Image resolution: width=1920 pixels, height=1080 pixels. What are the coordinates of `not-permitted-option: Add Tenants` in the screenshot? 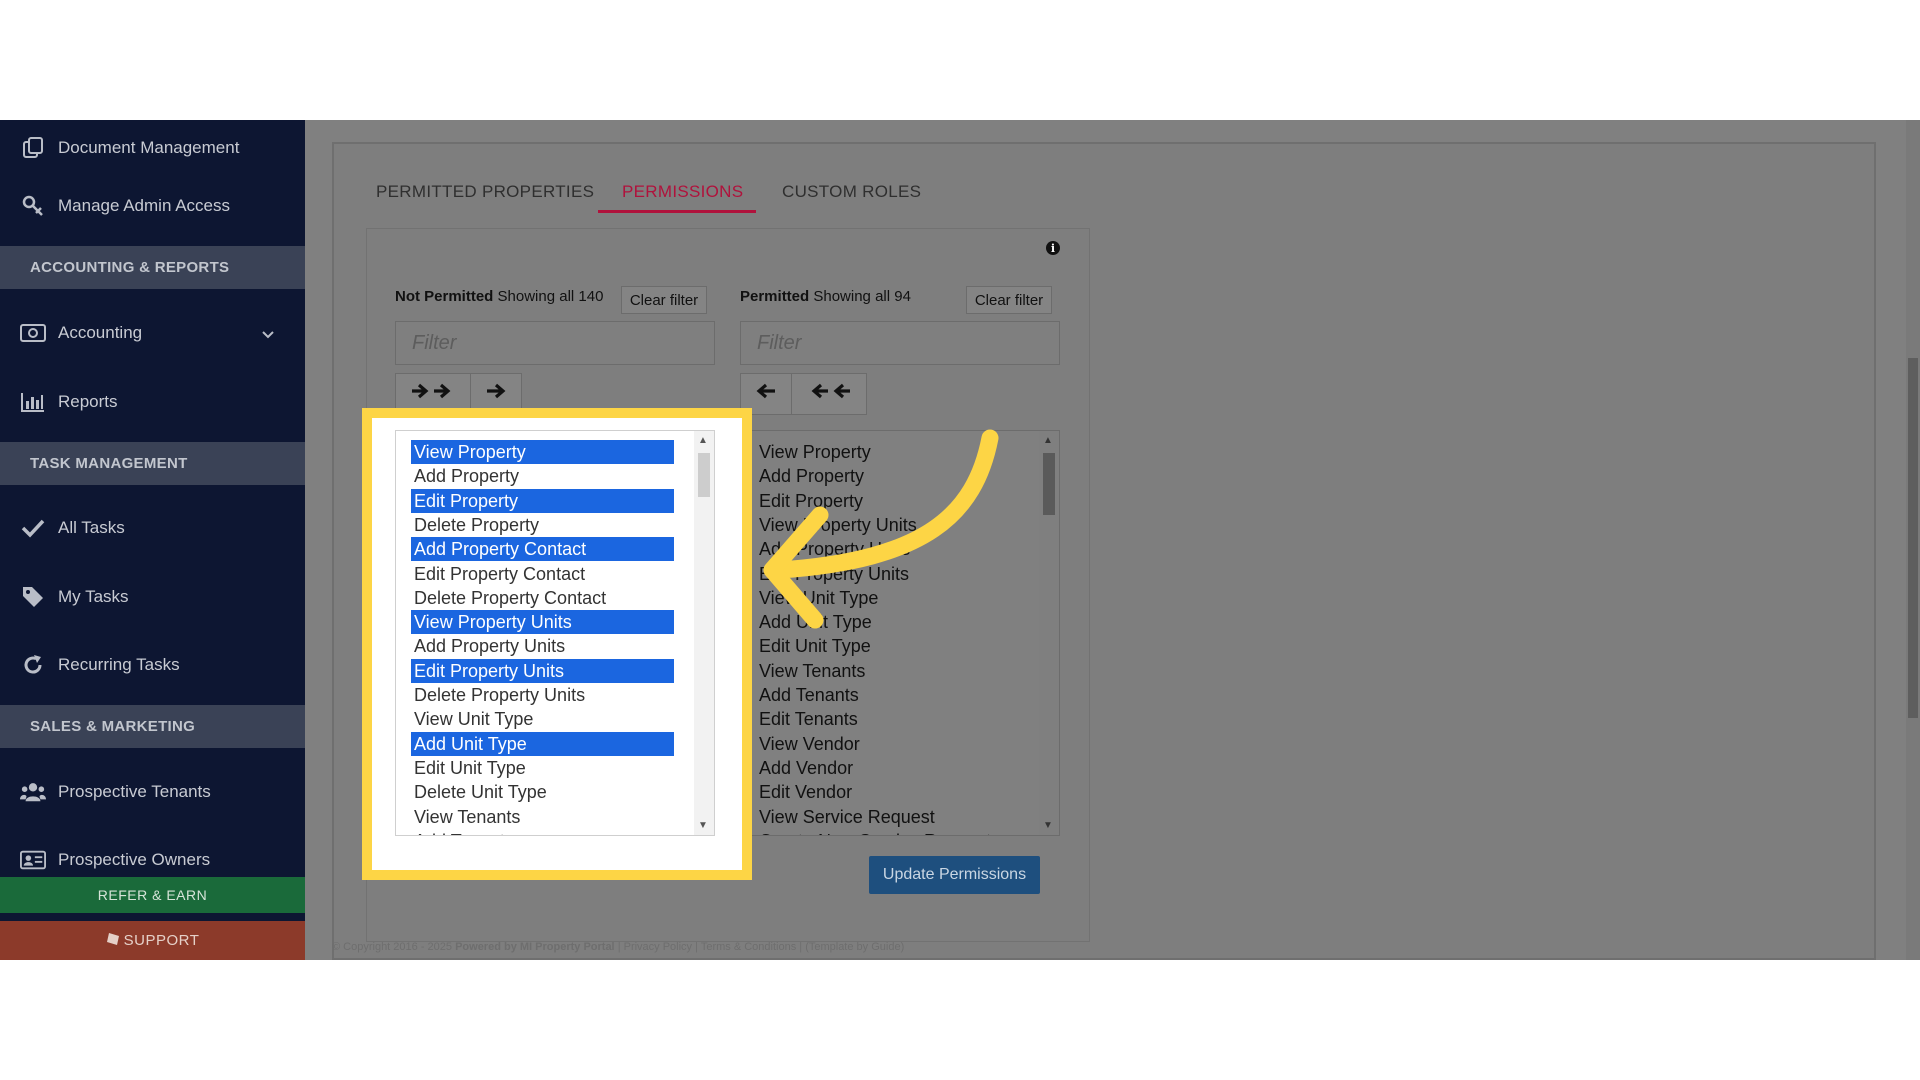 It's located at (542, 832).